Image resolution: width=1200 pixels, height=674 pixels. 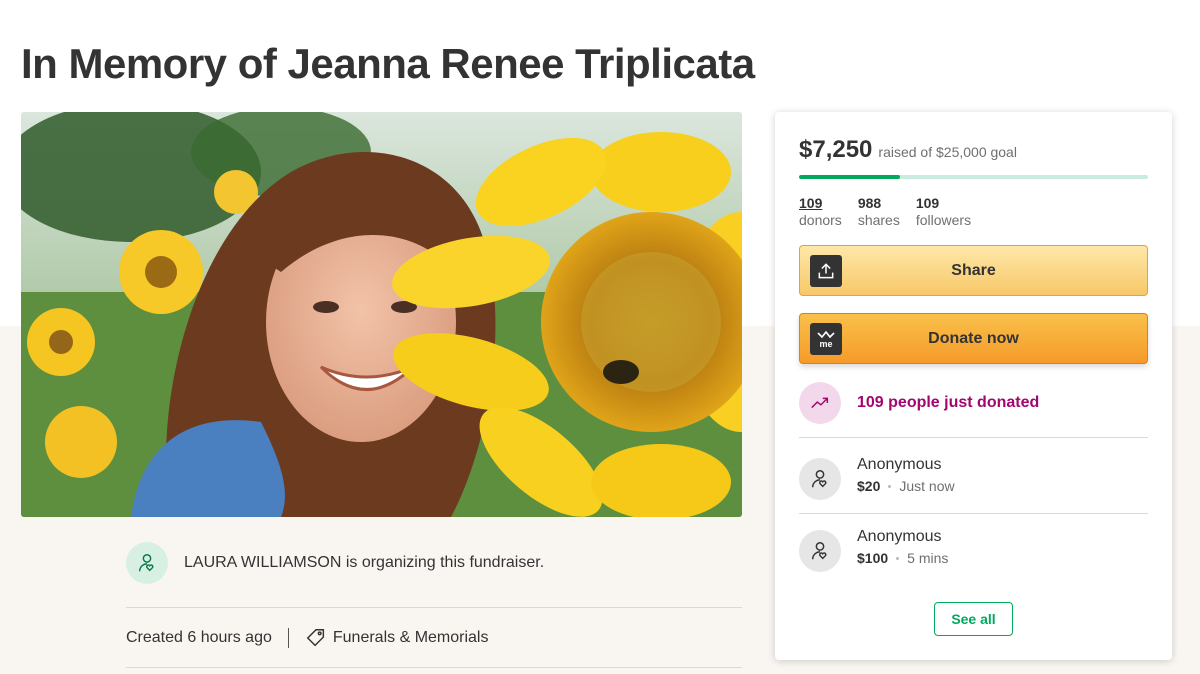 I want to click on stat-shares: 988 shares, so click(x=879, y=212).